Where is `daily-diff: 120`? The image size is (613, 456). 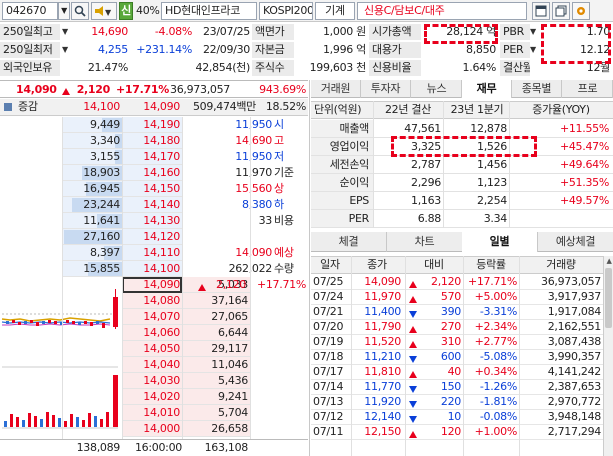 daily-diff: 120 is located at coordinates (450, 431).